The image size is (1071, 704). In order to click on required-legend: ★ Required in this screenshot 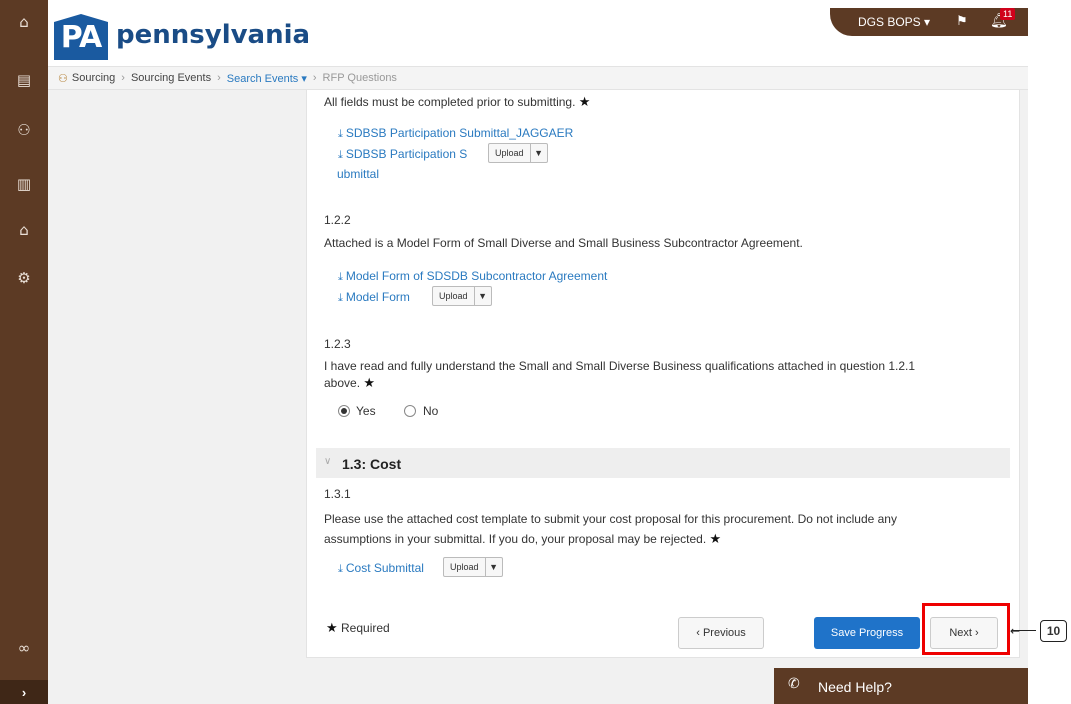, I will do `click(358, 628)`.